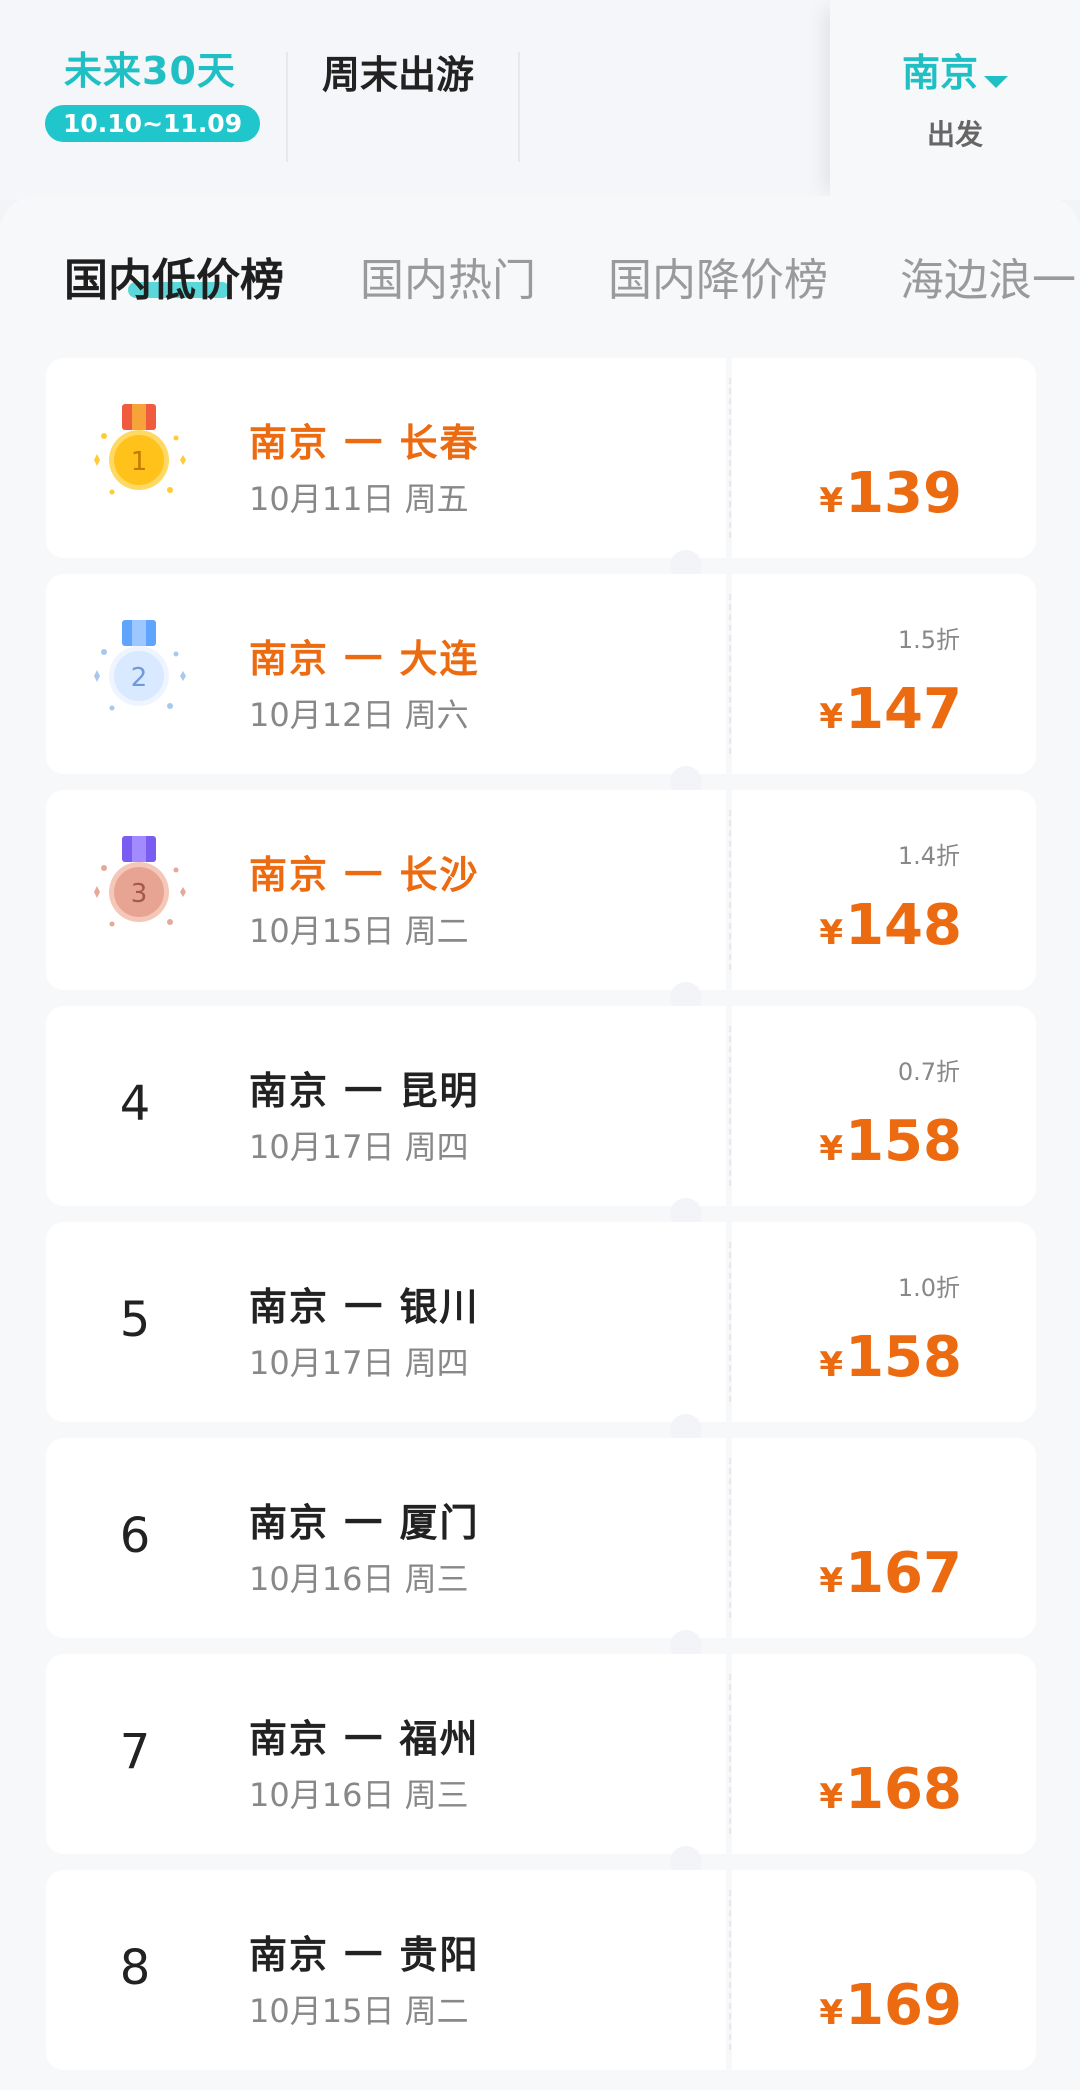 Image resolution: width=1080 pixels, height=2090 pixels. Describe the element at coordinates (448, 276) in the screenshot. I see `tab-domestic-popular: 国内热门` at that location.